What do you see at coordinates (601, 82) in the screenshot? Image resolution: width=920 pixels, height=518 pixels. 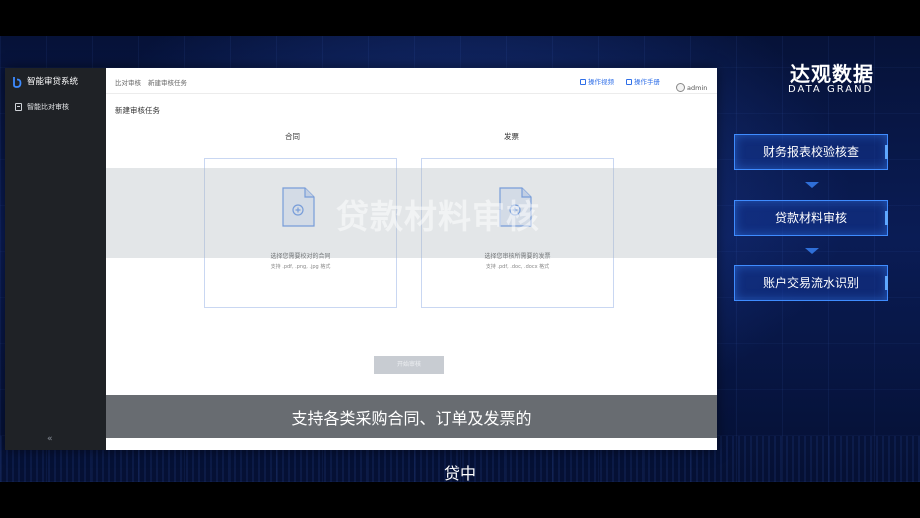 I see `operation-video-label: 操作视频` at bounding box center [601, 82].